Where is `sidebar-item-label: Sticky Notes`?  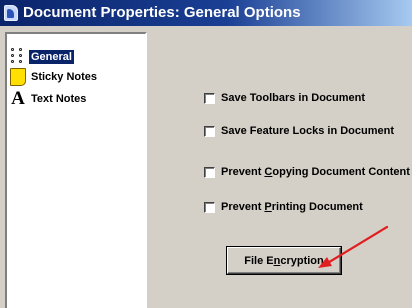
sidebar-item-label: Sticky Notes is located at coordinates (64, 77).